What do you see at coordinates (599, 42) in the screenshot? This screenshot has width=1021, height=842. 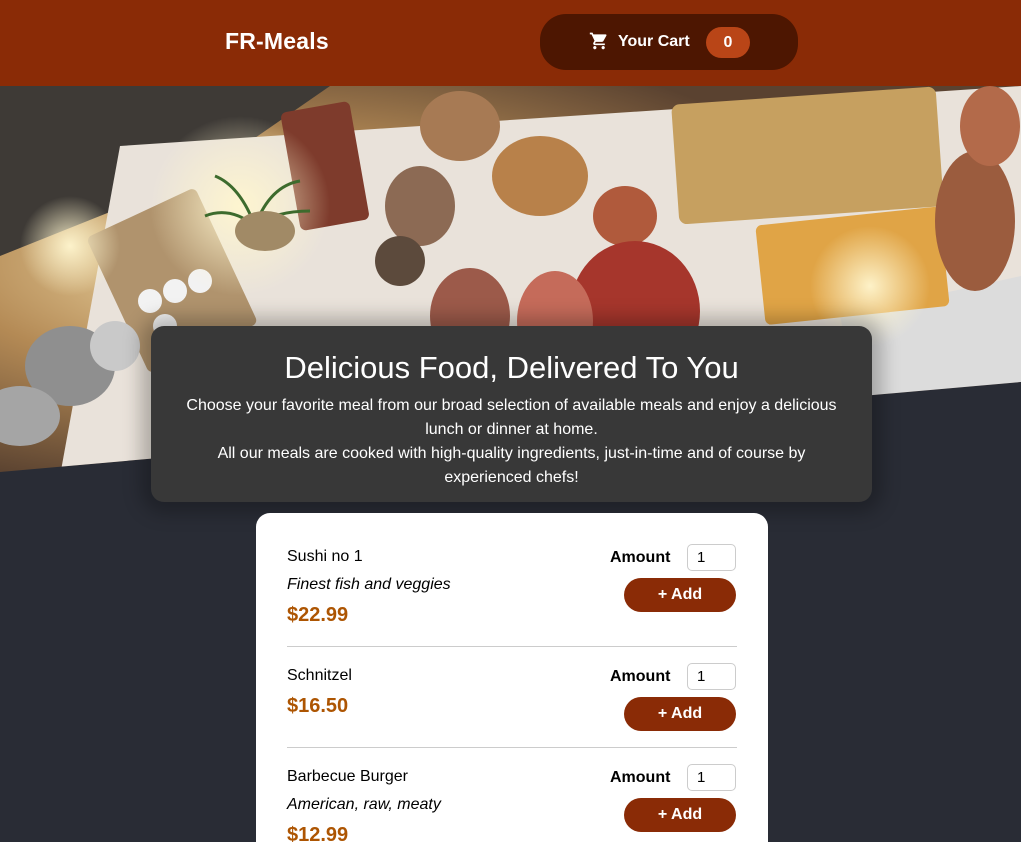 I see `cart-icon` at bounding box center [599, 42].